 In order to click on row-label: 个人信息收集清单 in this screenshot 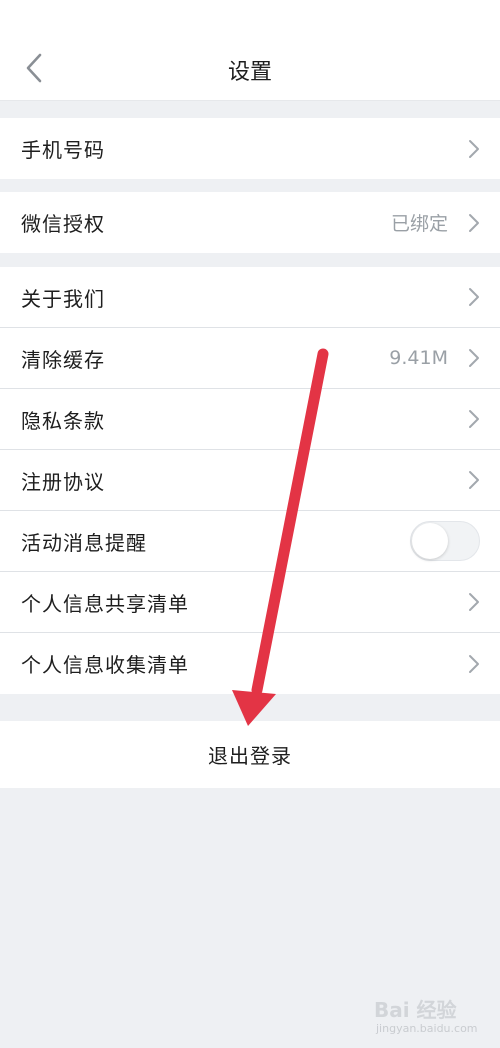, I will do `click(105, 665)`.